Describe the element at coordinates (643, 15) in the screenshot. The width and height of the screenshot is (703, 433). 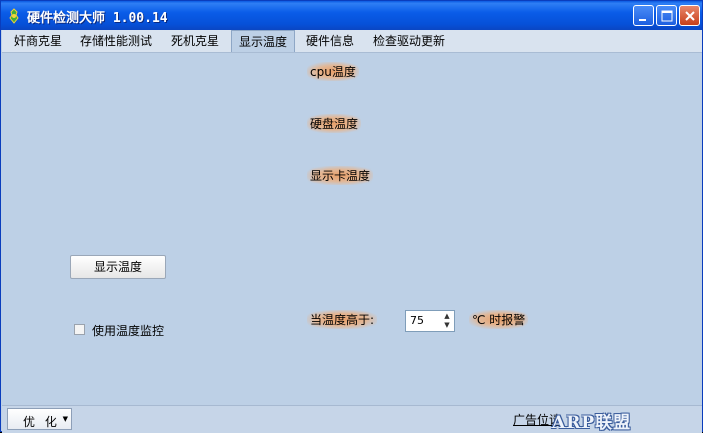
I see `minimize-button` at that location.